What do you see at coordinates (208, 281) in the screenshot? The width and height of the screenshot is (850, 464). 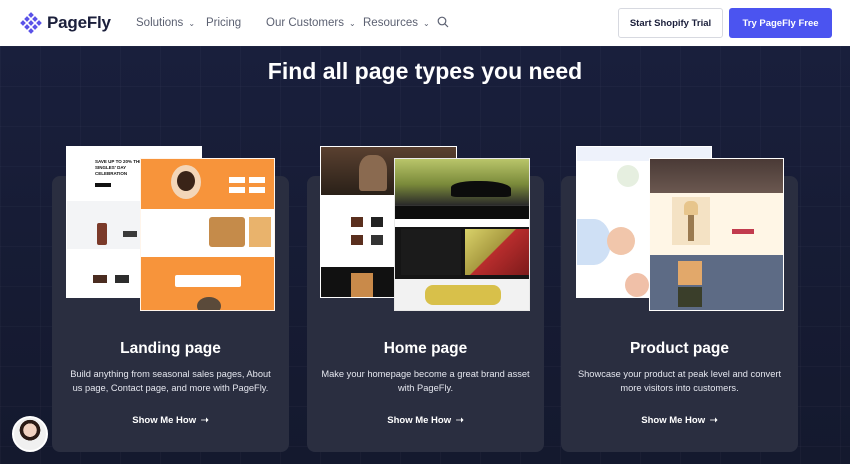 I see `preview-form` at bounding box center [208, 281].